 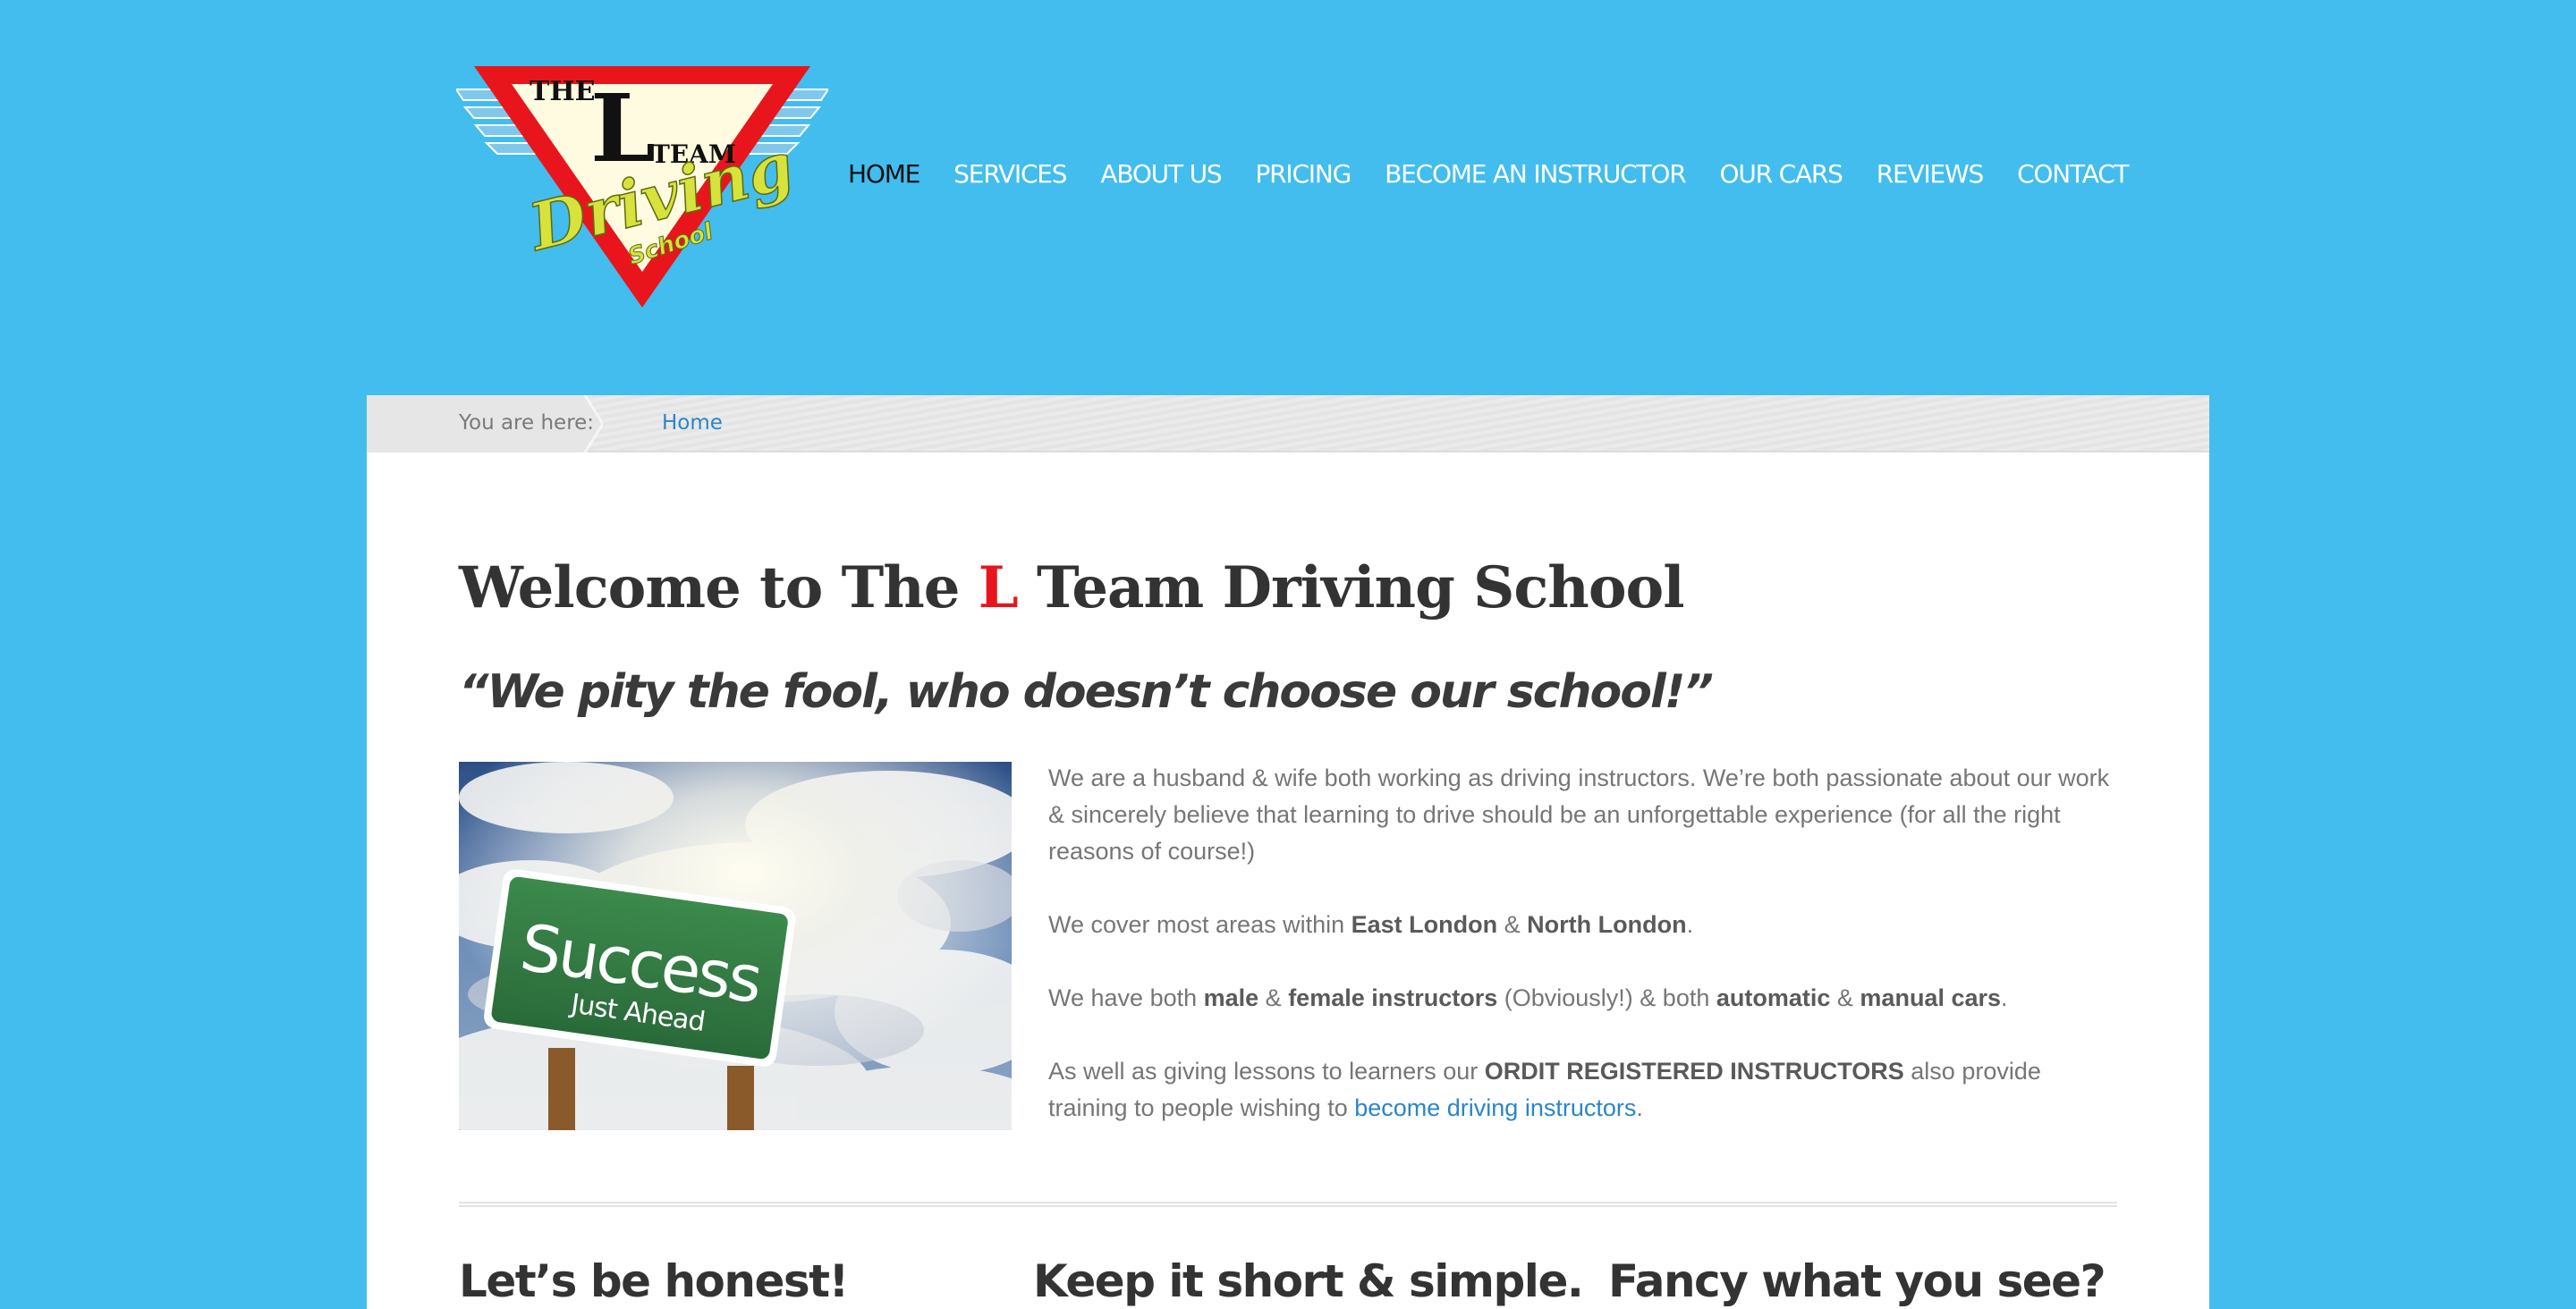 What do you see at coordinates (1495, 1107) in the screenshot?
I see `become-driving-instructors-link: become driving instructors` at bounding box center [1495, 1107].